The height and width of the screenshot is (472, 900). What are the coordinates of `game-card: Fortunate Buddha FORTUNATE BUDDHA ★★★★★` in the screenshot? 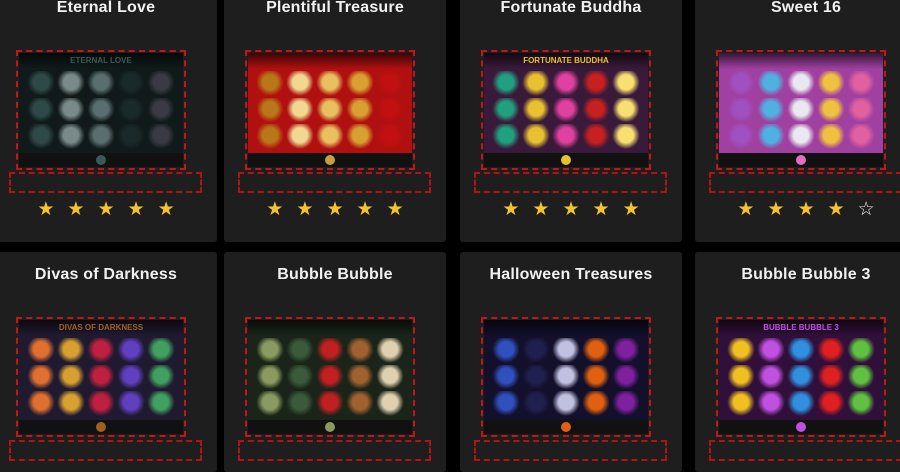 It's located at (571, 121).